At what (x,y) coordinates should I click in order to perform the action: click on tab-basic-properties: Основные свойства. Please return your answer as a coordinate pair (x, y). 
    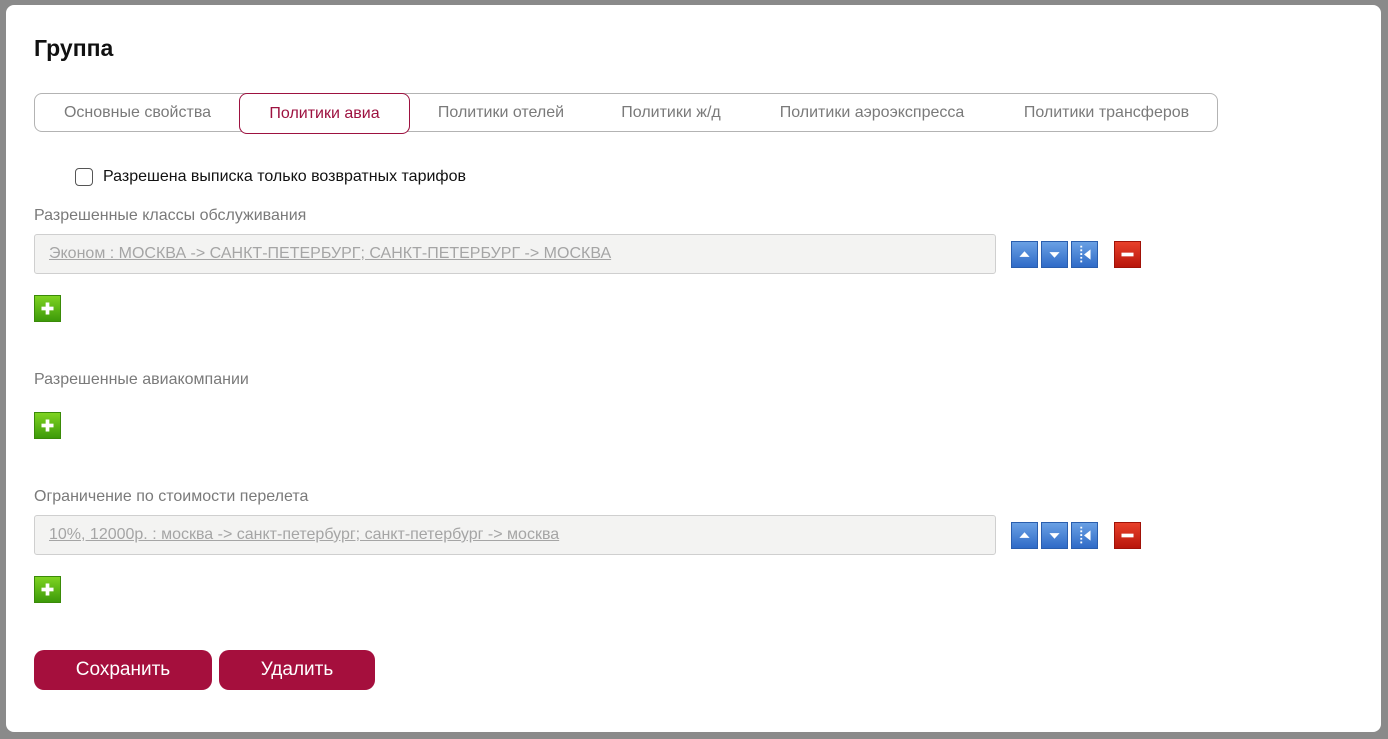
    Looking at the image, I should click on (137, 113).